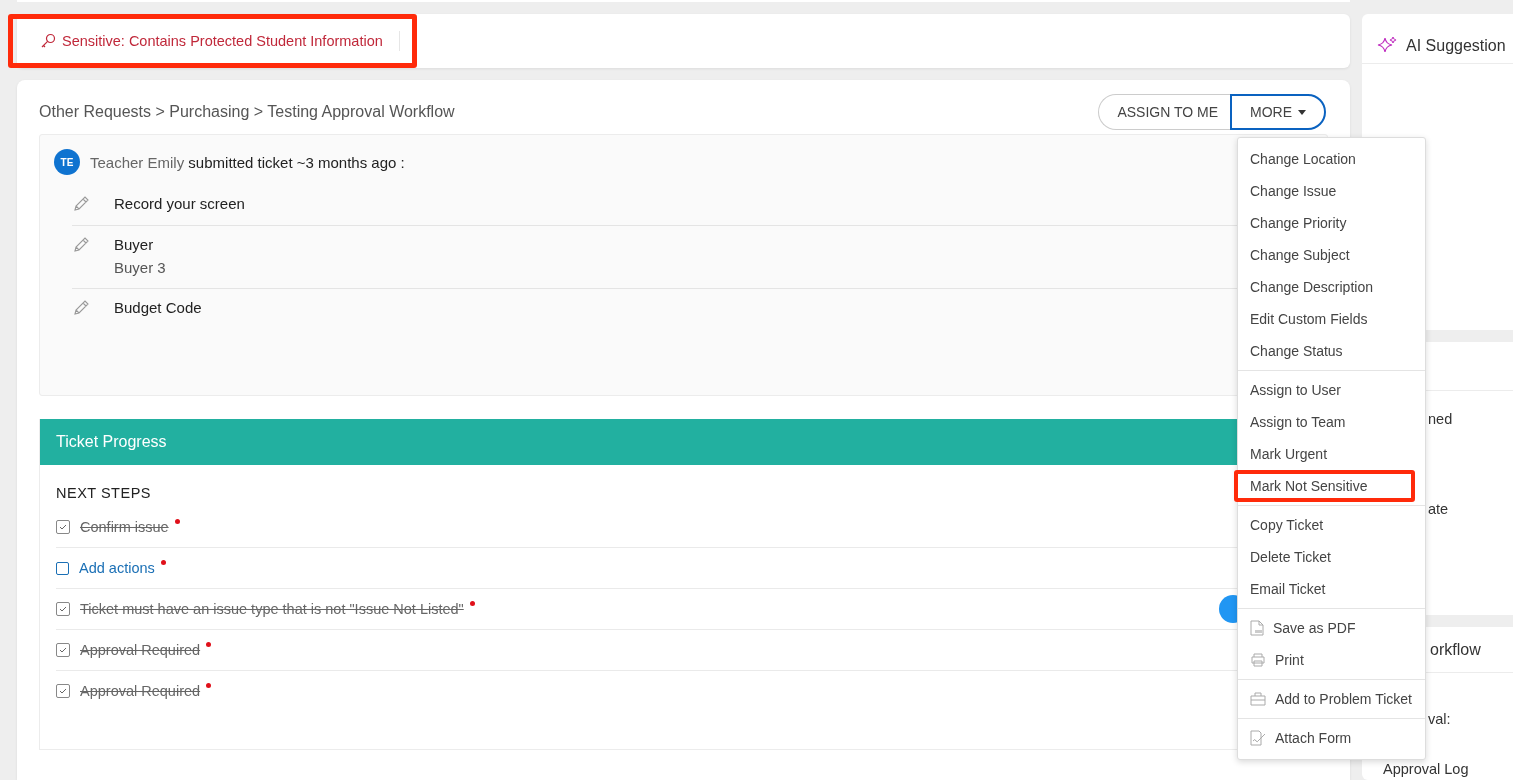 This screenshot has width=1513, height=780. I want to click on step-label: Ticket must have an issue type that is not "Issue Not Listed", so click(272, 609).